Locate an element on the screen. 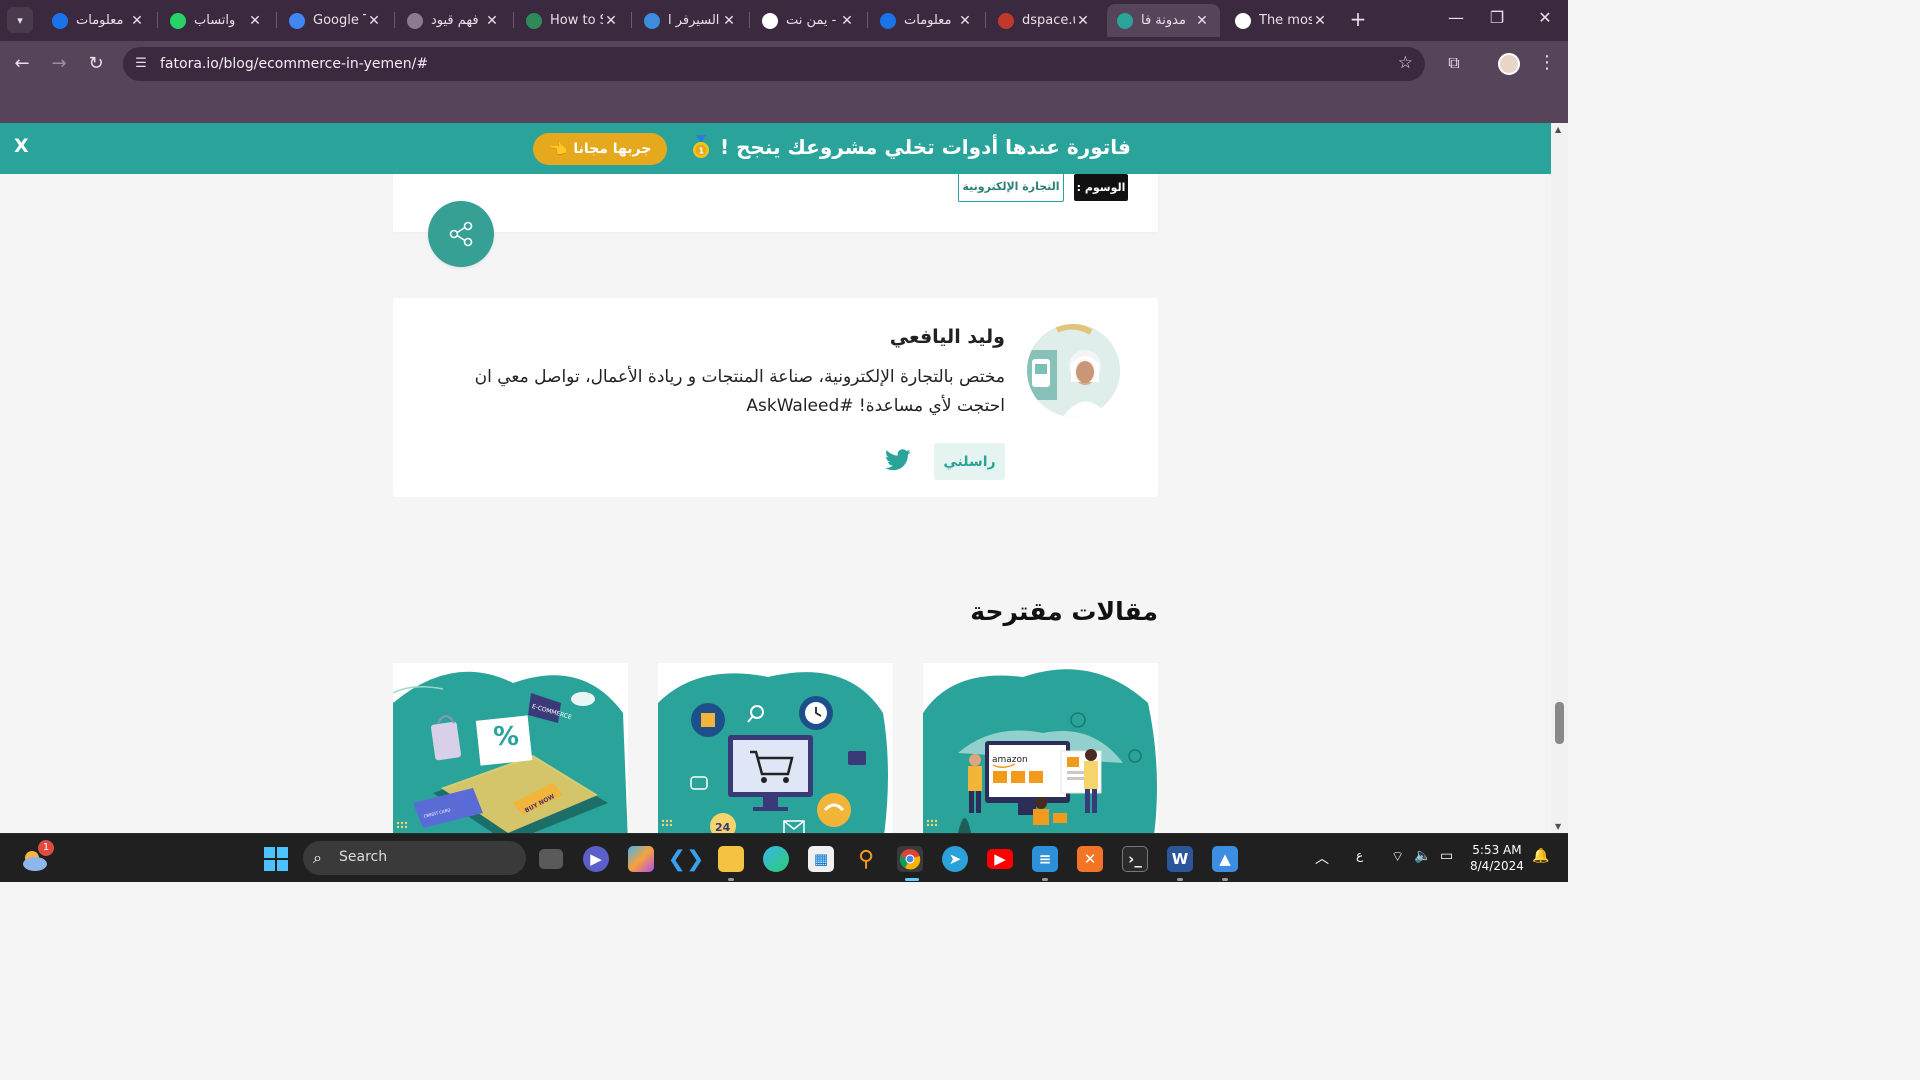 The height and width of the screenshot is (1080, 1920). forward-arrow-icon: → is located at coordinates (59, 64).